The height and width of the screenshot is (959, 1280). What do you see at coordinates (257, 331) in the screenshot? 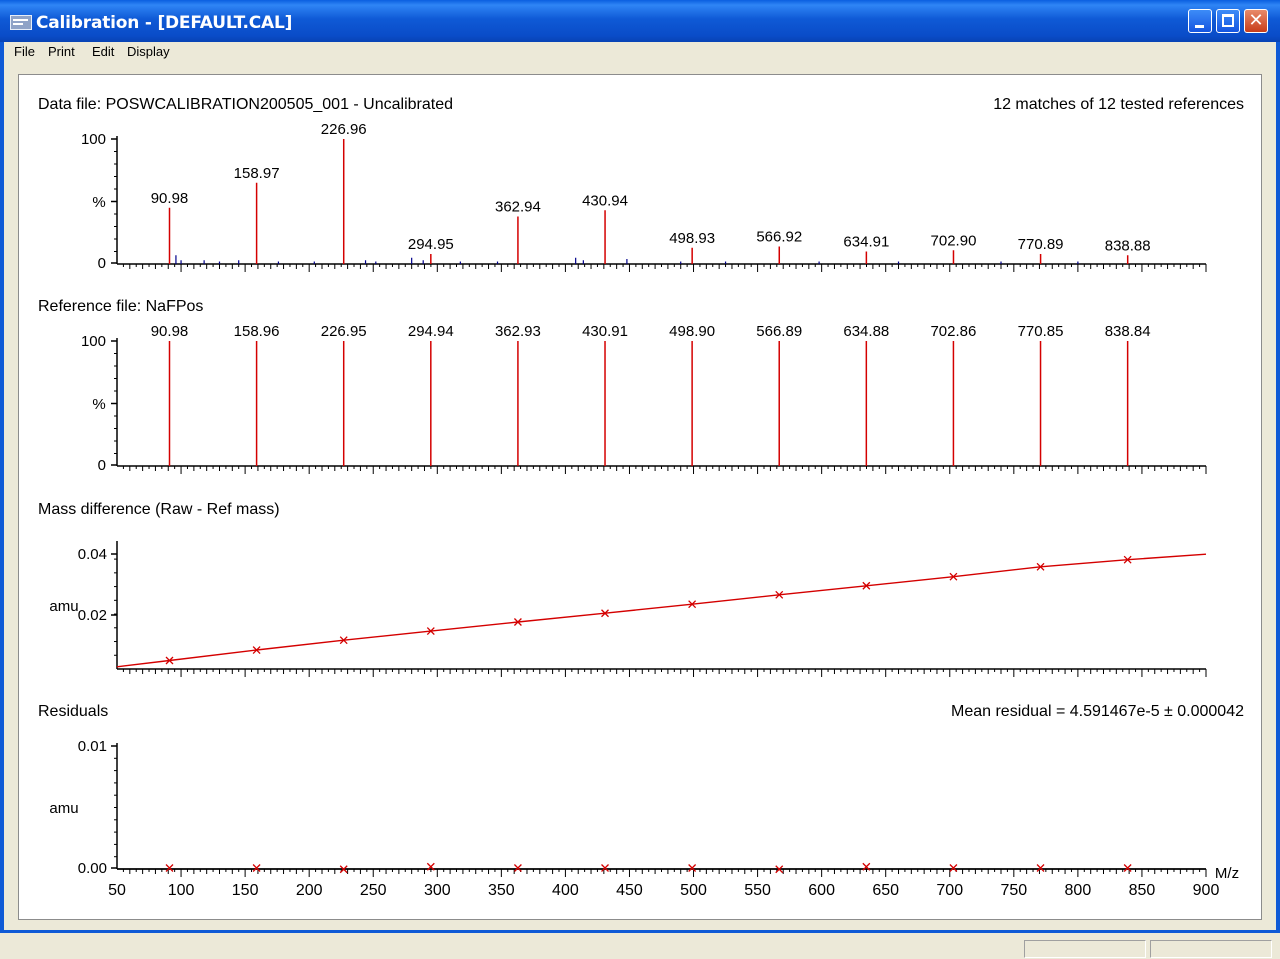
I see `reference-peak-label: 158.96` at bounding box center [257, 331].